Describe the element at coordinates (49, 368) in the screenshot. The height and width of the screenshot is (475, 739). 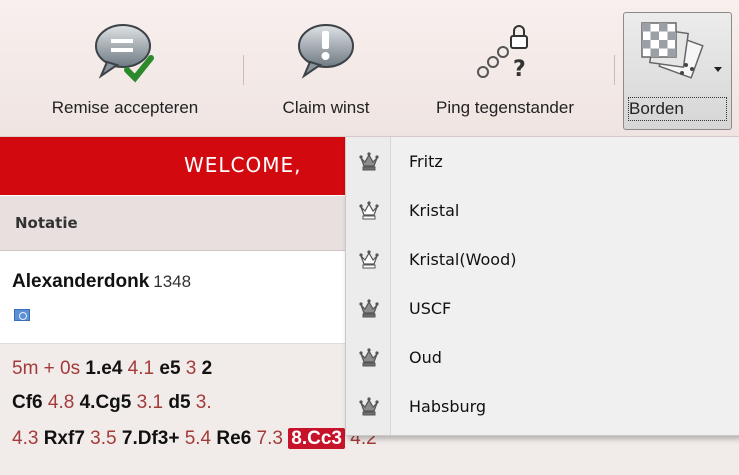
I see `move-time: 5m + 0s` at that location.